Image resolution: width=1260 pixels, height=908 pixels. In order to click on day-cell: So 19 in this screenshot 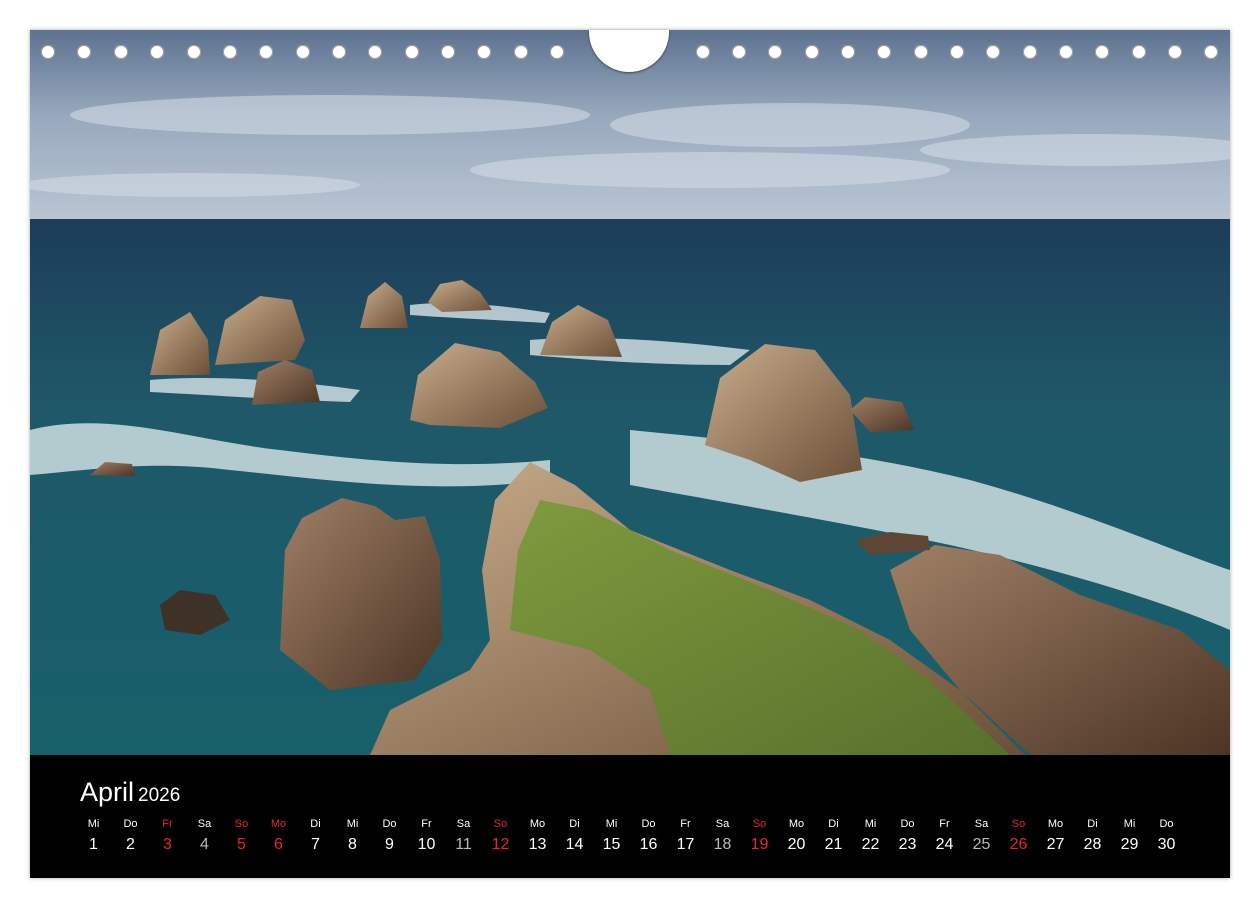, I will do `click(759, 836)`.